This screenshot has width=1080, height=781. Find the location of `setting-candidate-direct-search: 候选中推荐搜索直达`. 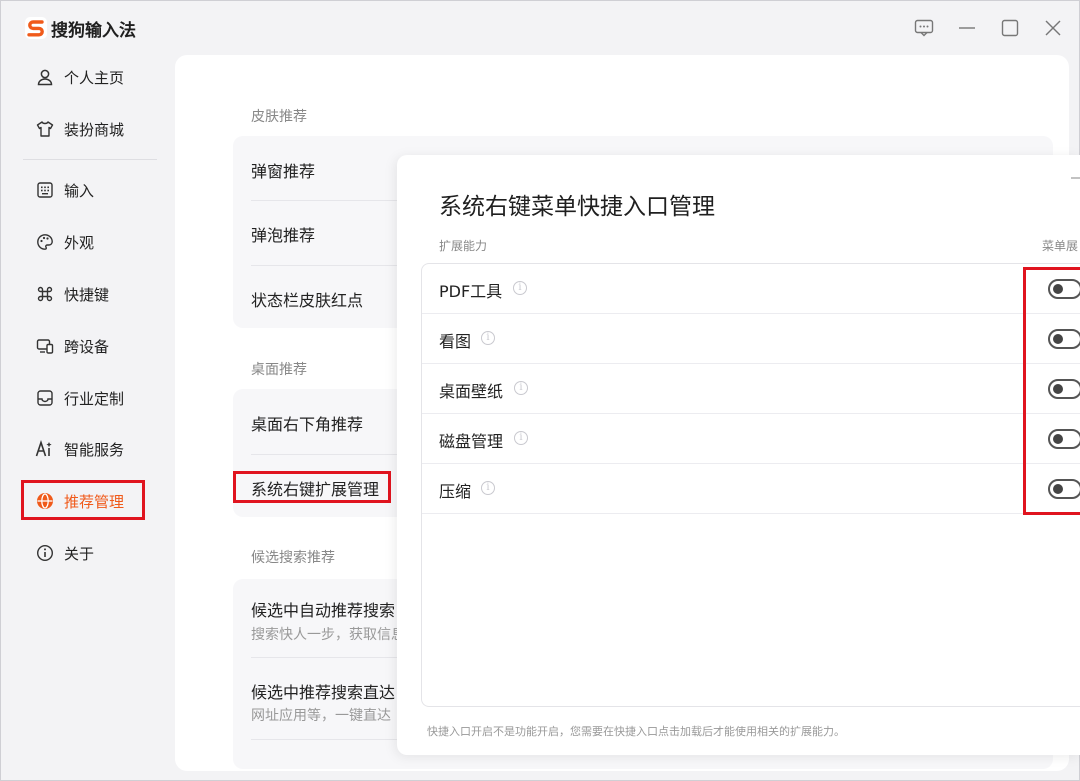

setting-candidate-direct-search: 候选中推荐搜索直达 is located at coordinates (323, 691).